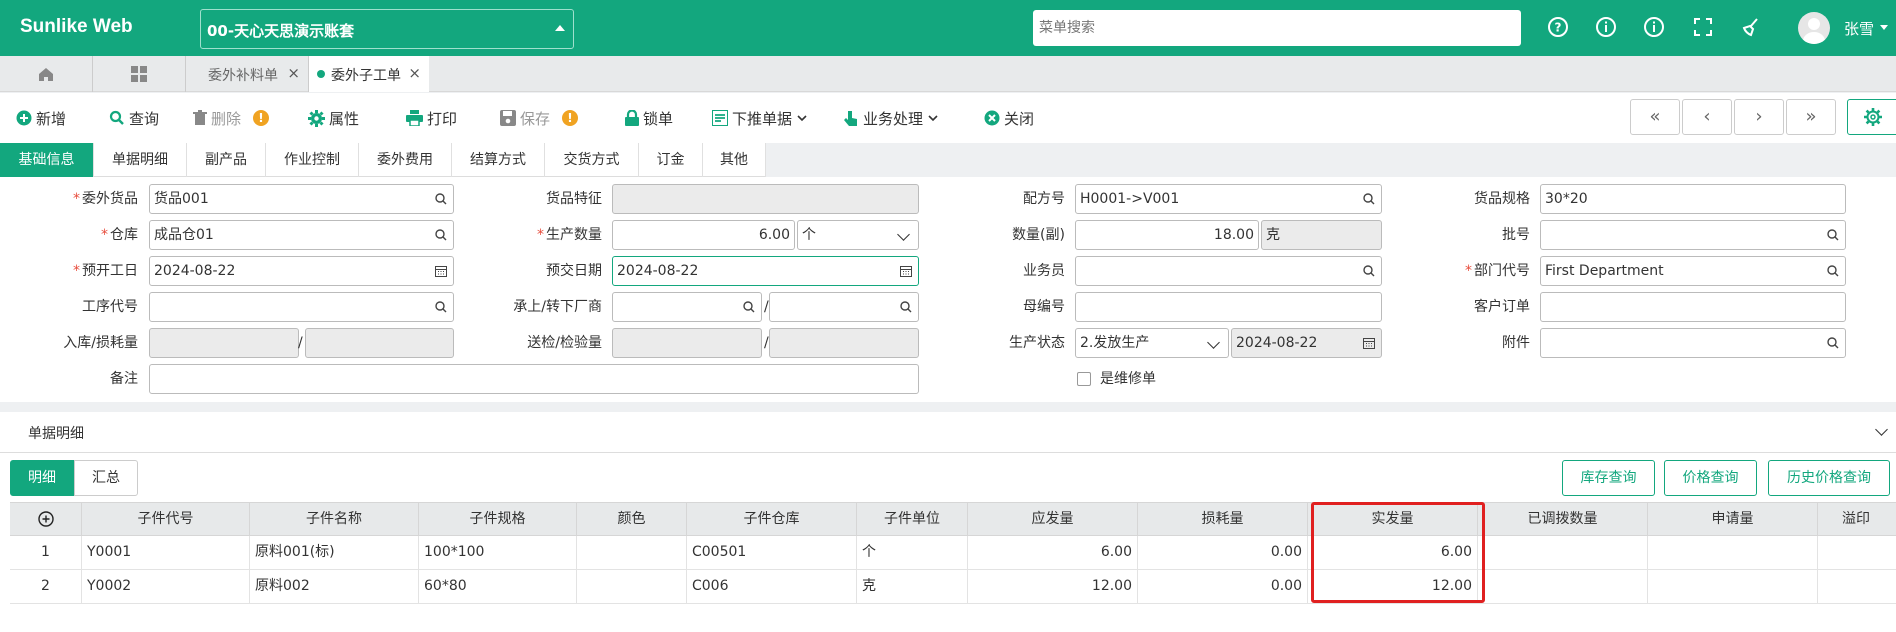 This screenshot has height=632, width=1896. Describe the element at coordinates (312, 160) in the screenshot. I see `tab-job-control: 作业控制` at that location.